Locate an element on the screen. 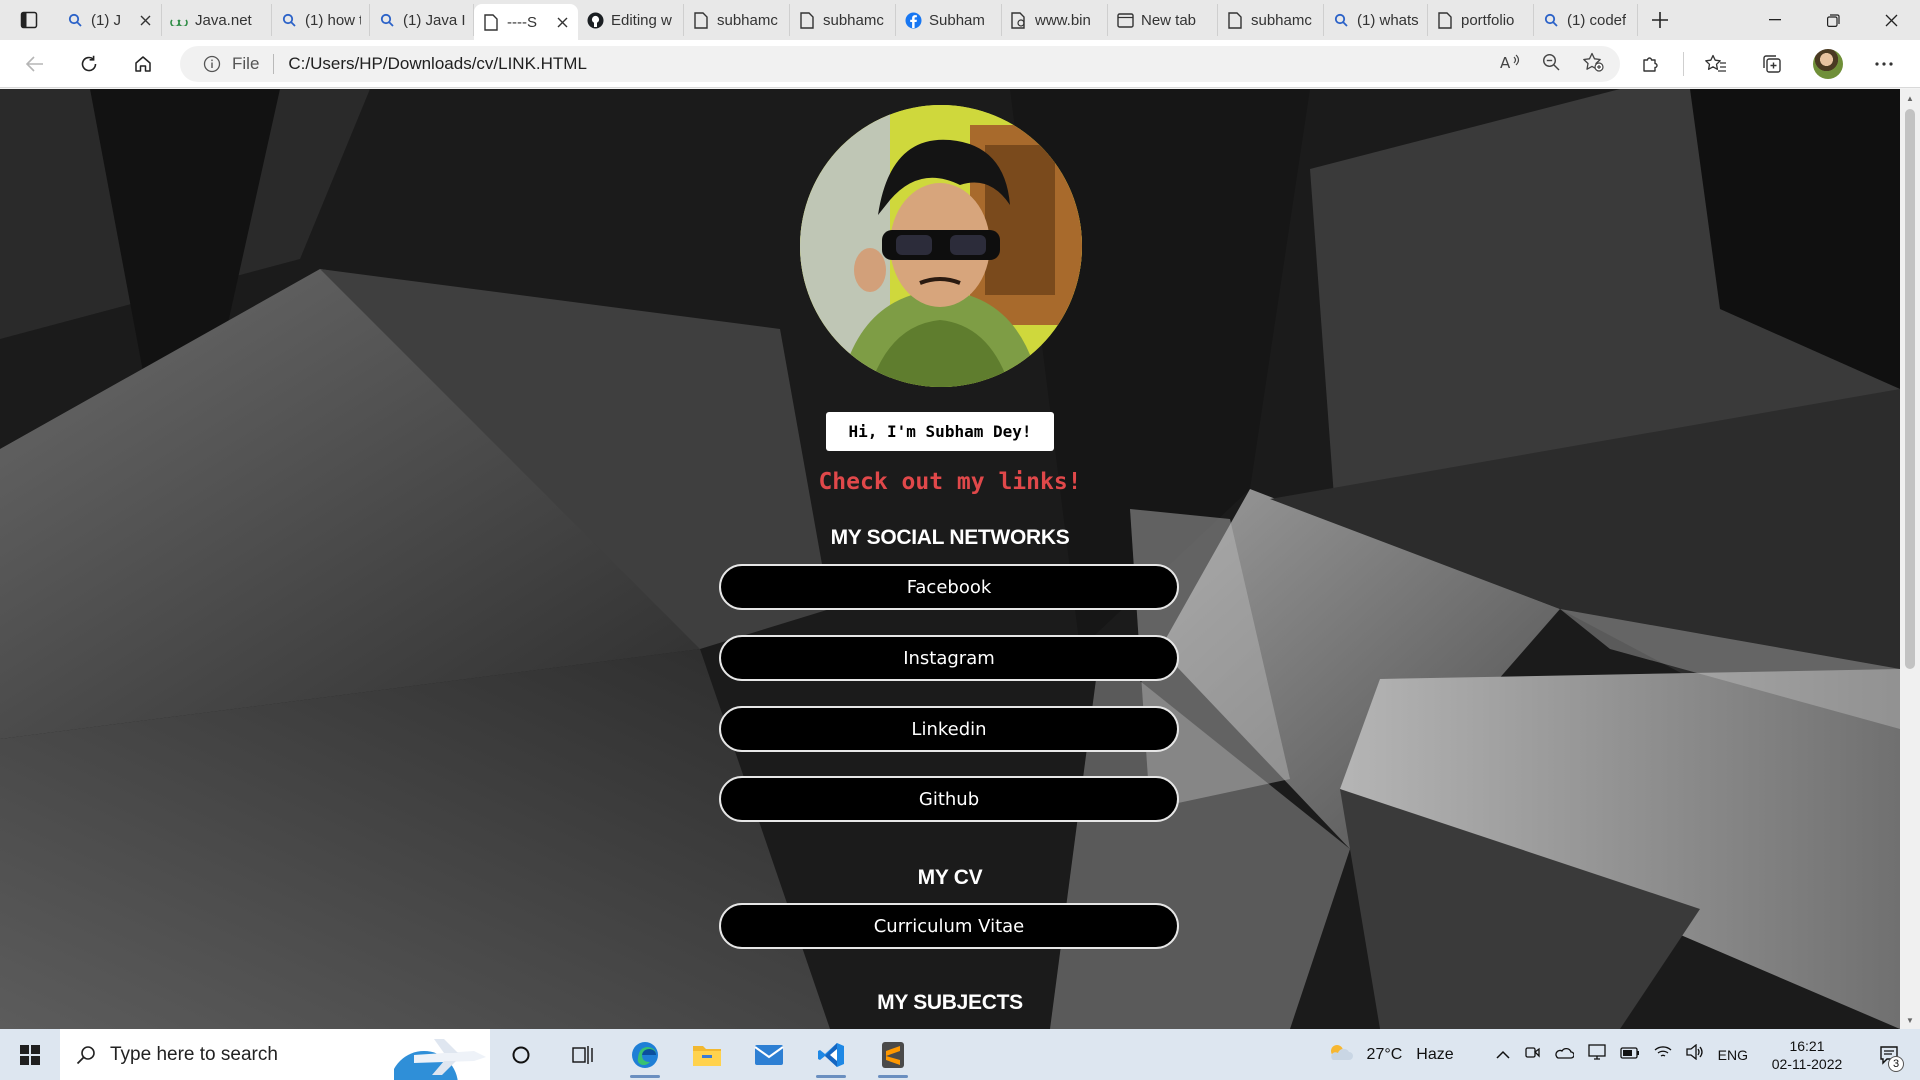 Image resolution: width=1920 pixels, height=1080 pixels. home-button is located at coordinates (143, 64).